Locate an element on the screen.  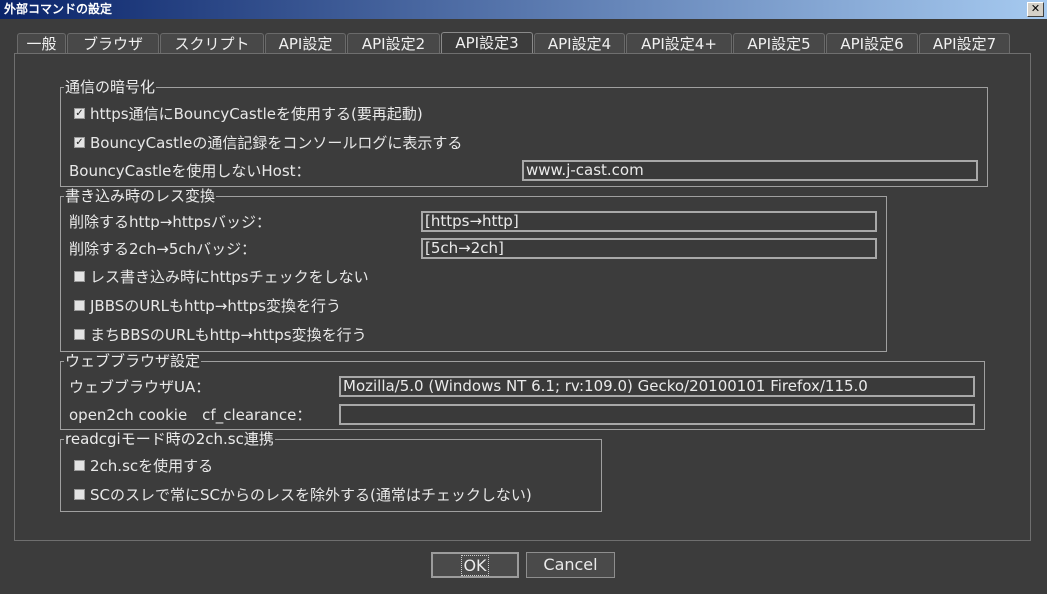
readcgi-legend: readcgiモード時の2ch.sc連携 is located at coordinates (169, 439).